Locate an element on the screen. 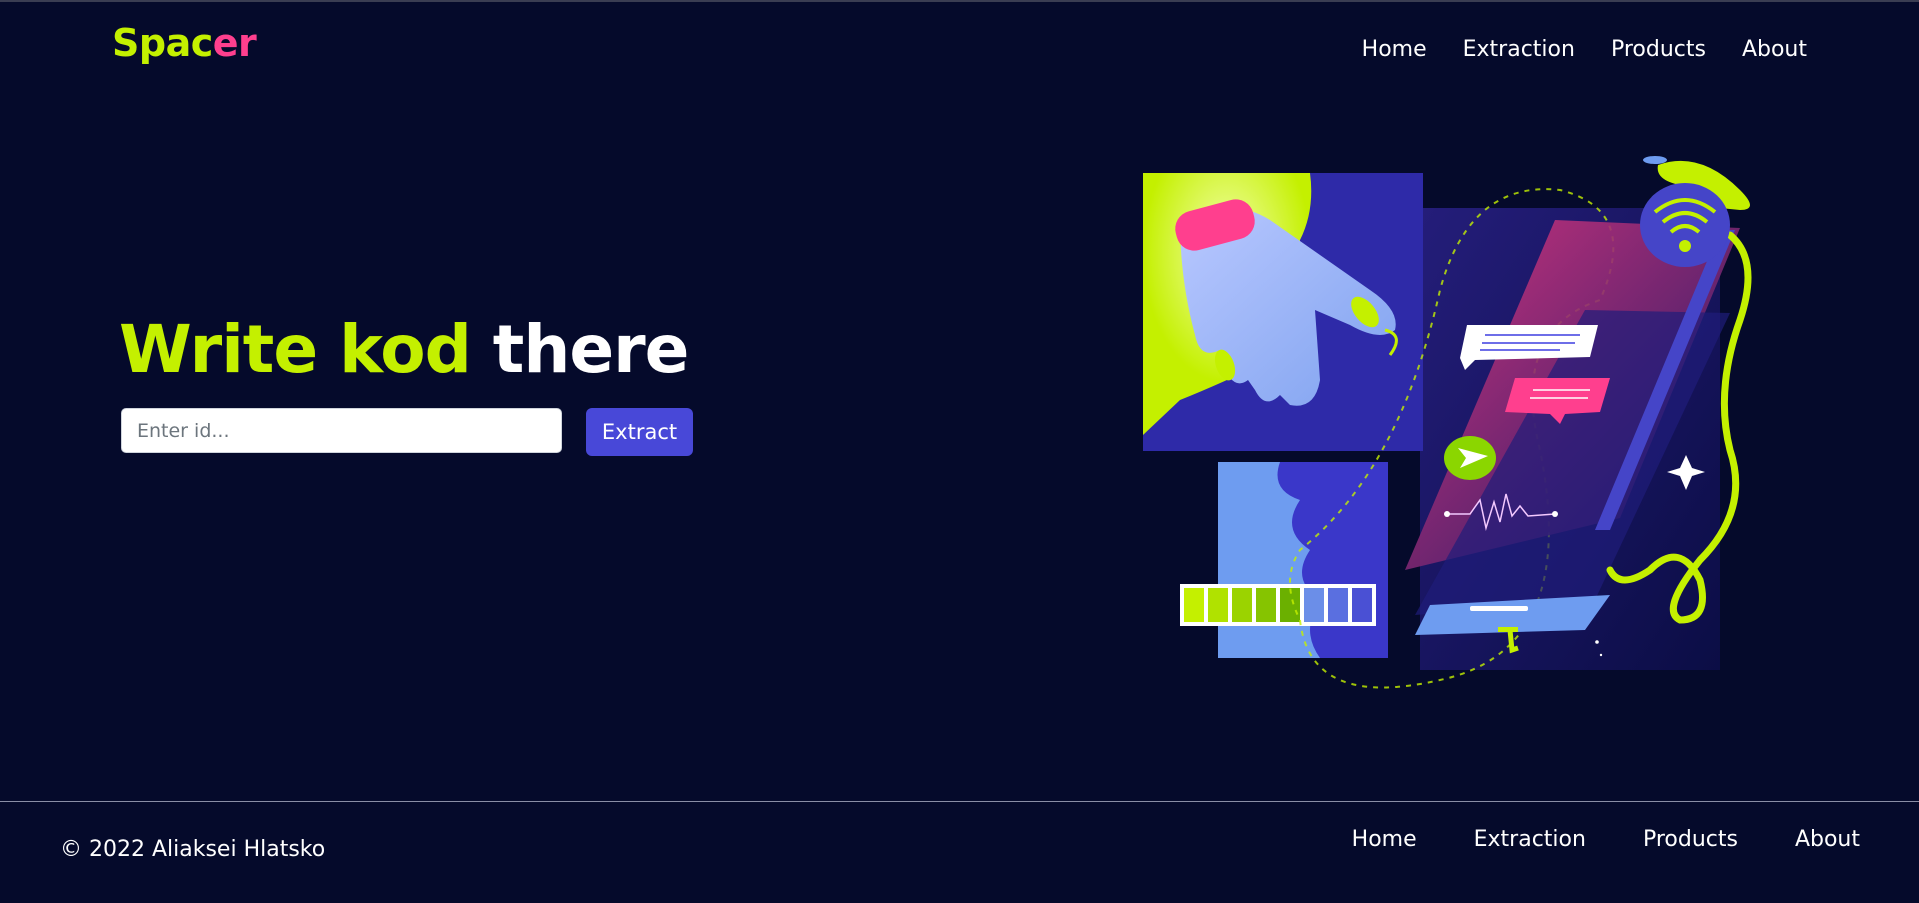 This screenshot has height=903, width=1919. footer-nav-extraction: Extraction is located at coordinates (1530, 840).